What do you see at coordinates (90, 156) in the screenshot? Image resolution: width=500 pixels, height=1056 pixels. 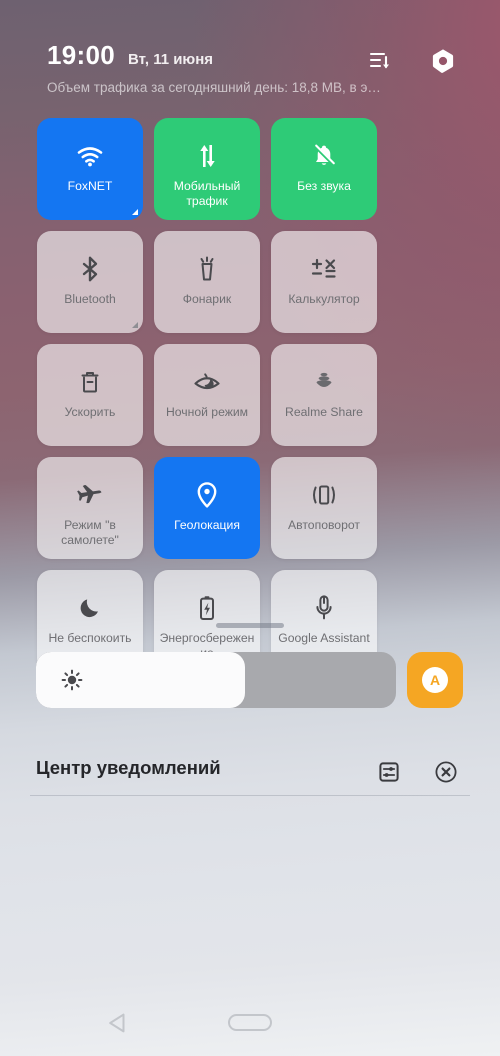 I see `wifi-icon` at bounding box center [90, 156].